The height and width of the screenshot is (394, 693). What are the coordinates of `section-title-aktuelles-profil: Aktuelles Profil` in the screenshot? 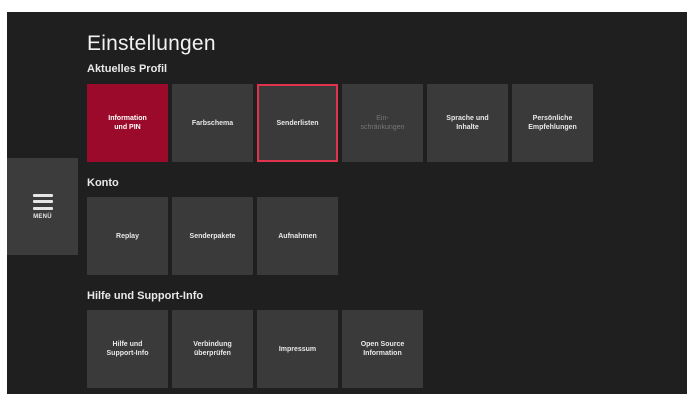 It's located at (127, 69).